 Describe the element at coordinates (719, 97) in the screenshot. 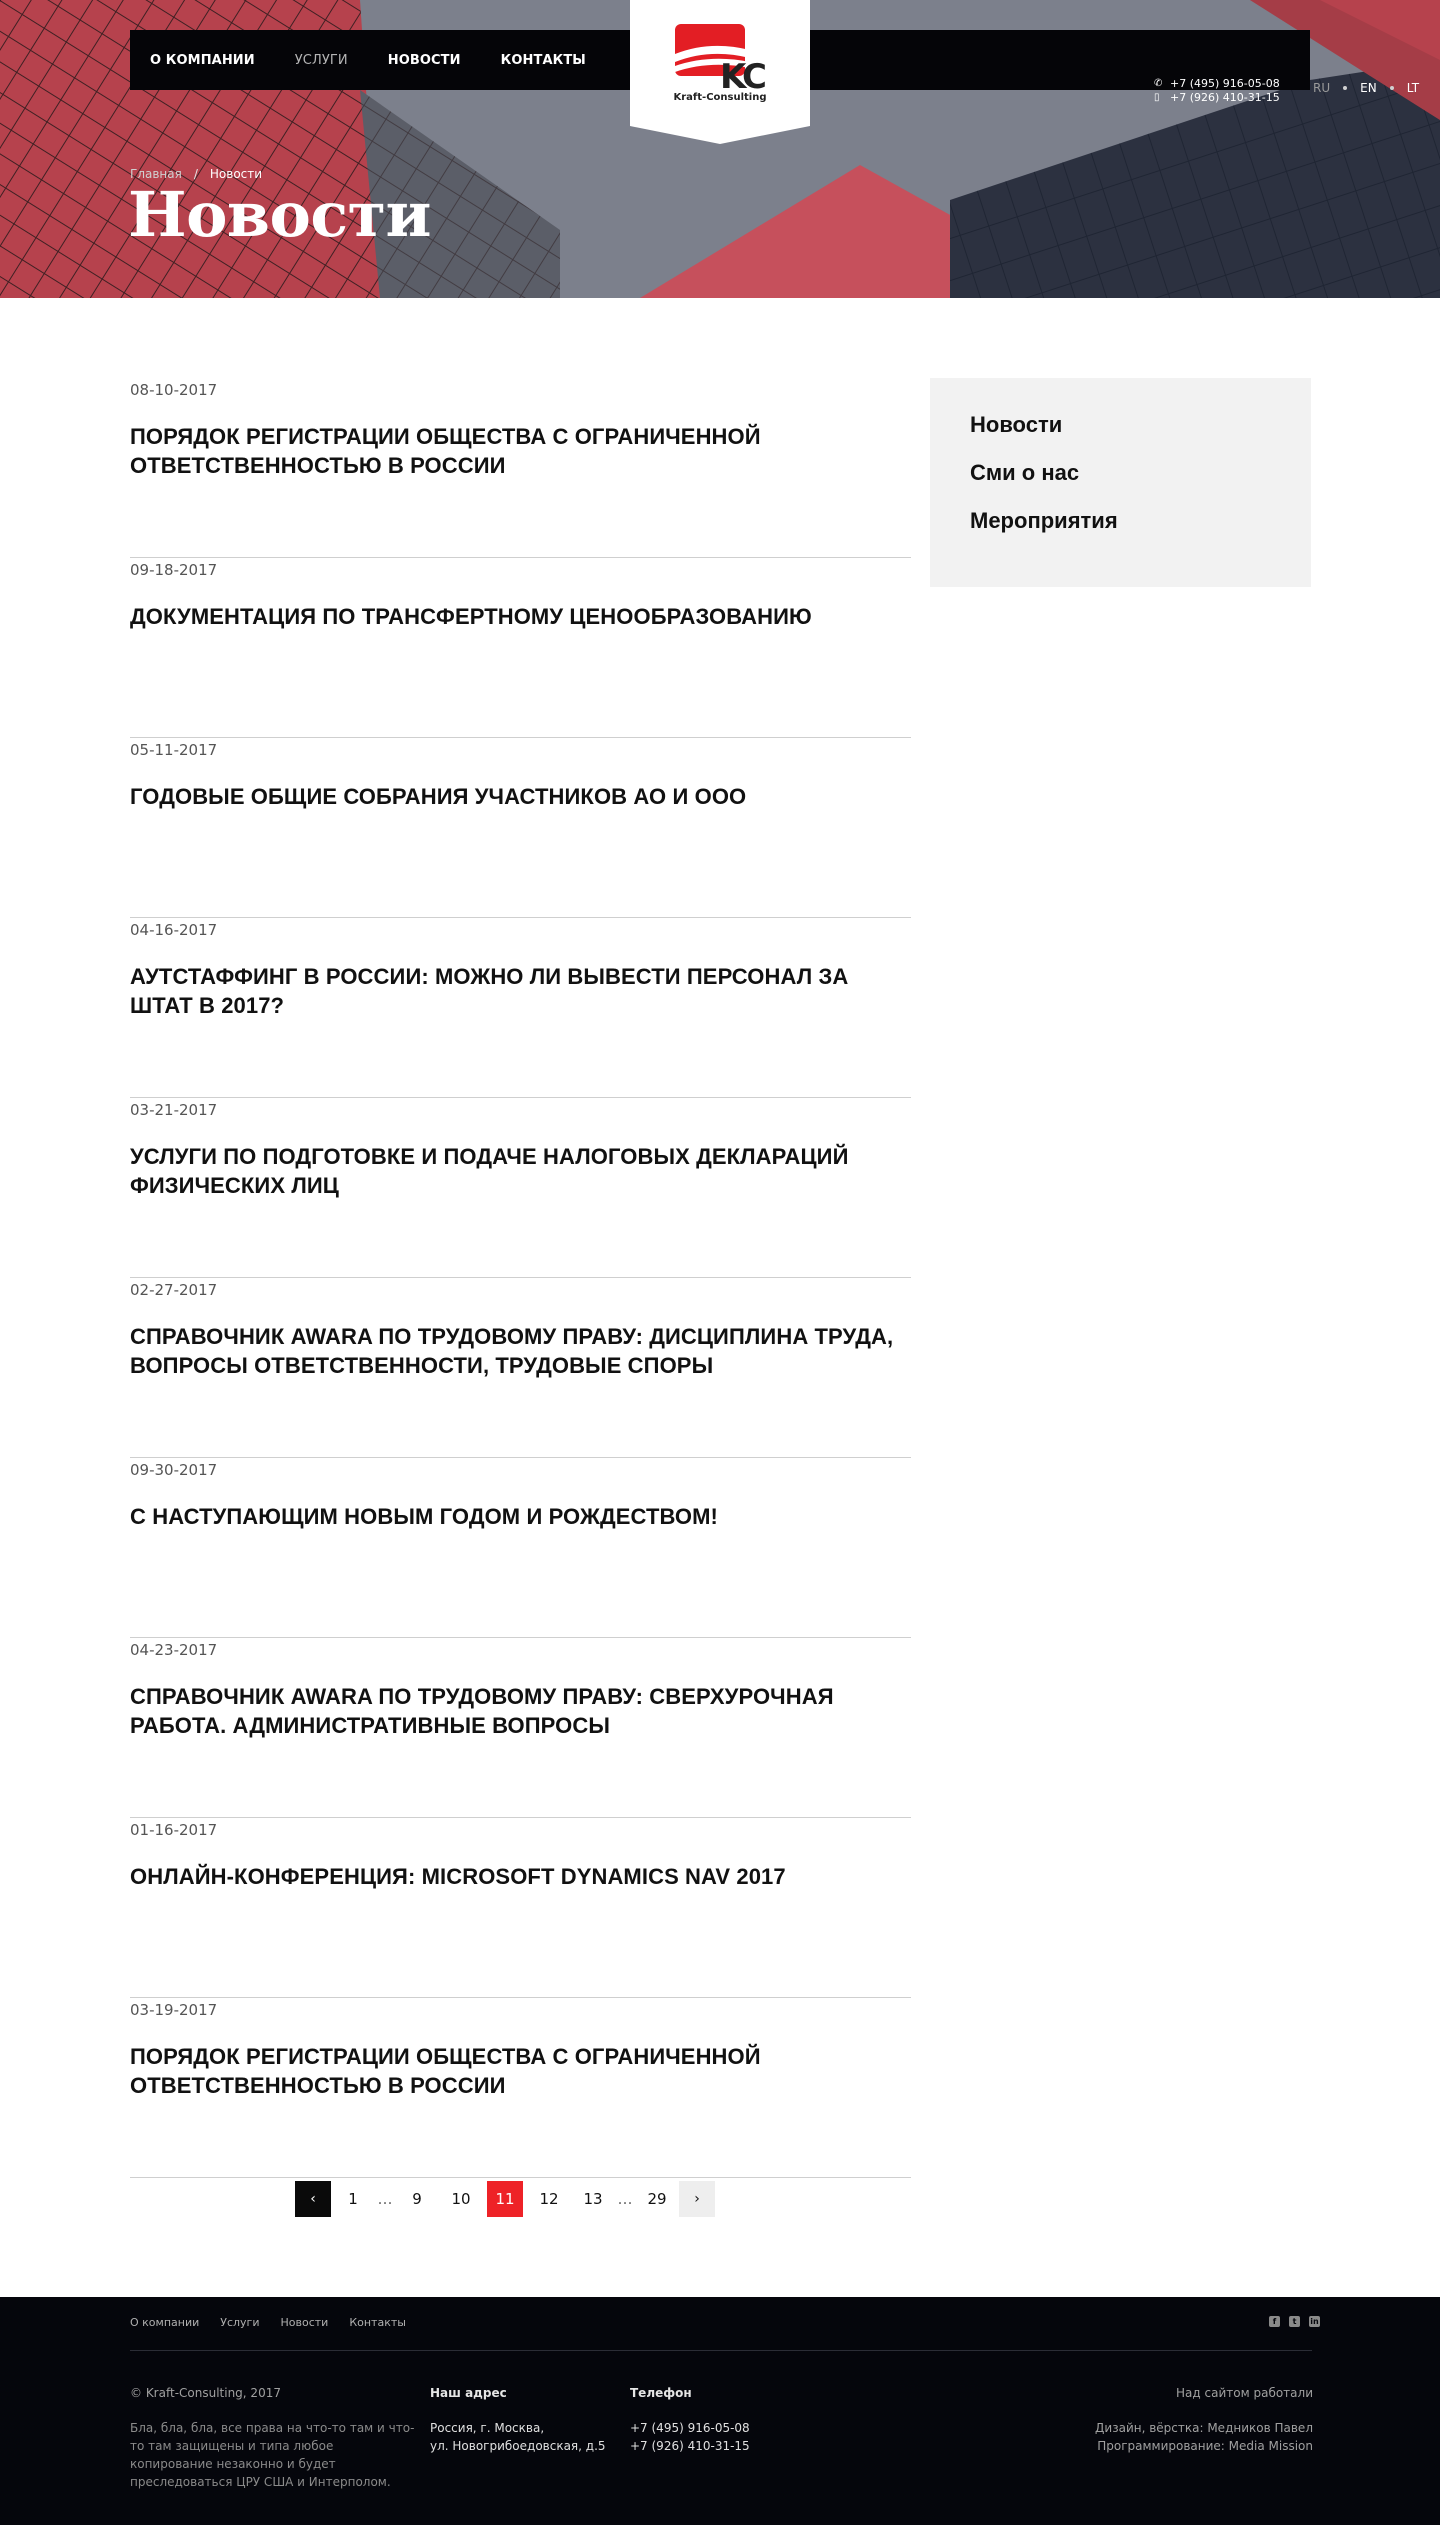

I see `logo-caption: Kraft-Consulting` at that location.